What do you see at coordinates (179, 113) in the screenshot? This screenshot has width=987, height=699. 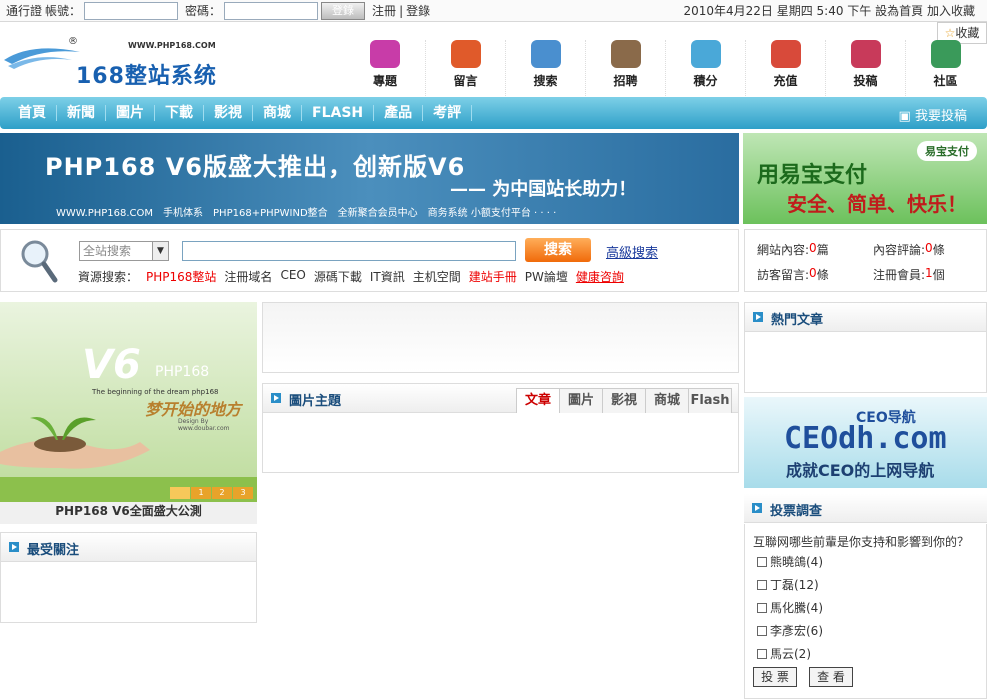 I see `main-nav-item: 下載` at bounding box center [179, 113].